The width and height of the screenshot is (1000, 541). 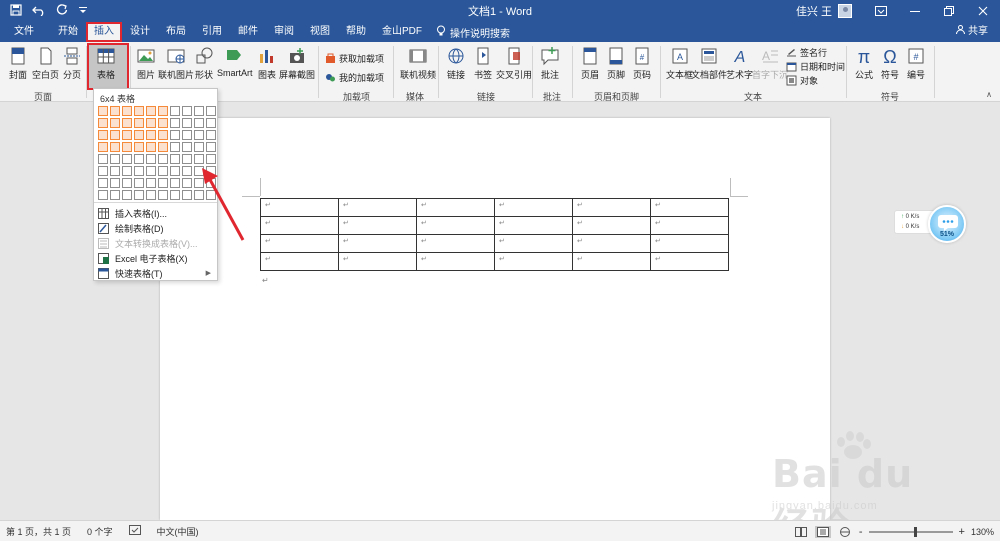 What do you see at coordinates (176, 63) in the screenshot?
I see `online-picture-button: 联机图片` at bounding box center [176, 63].